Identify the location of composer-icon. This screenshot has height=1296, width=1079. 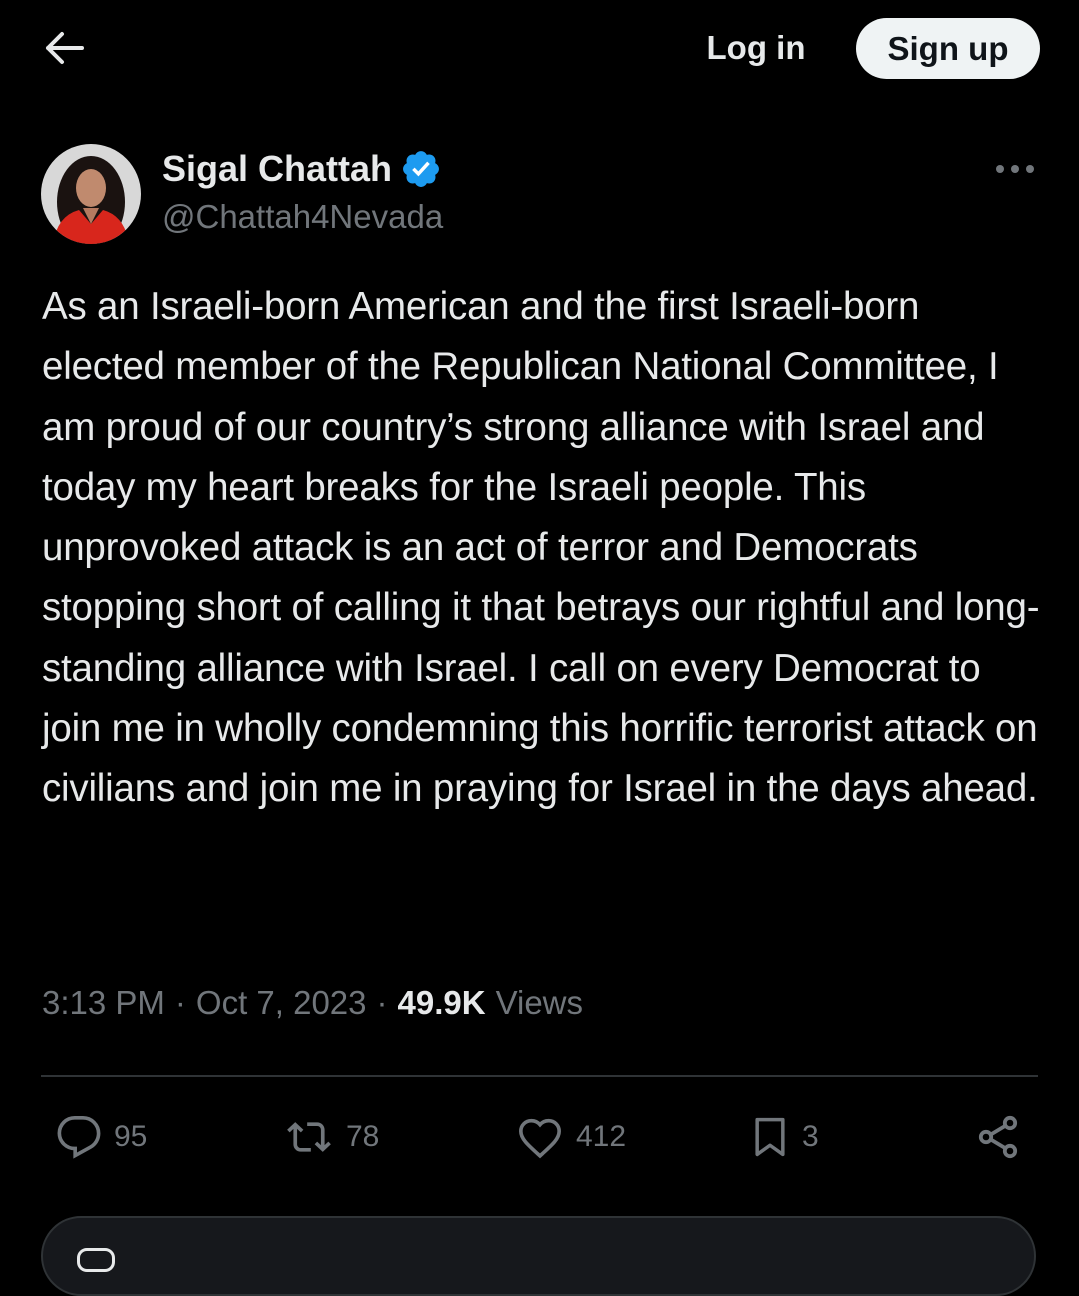
(96, 1260).